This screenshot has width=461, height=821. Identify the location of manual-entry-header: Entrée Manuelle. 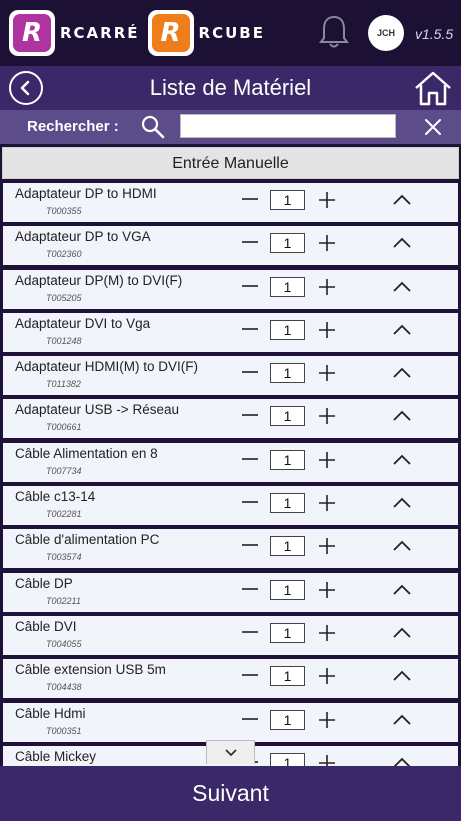
(230, 163).